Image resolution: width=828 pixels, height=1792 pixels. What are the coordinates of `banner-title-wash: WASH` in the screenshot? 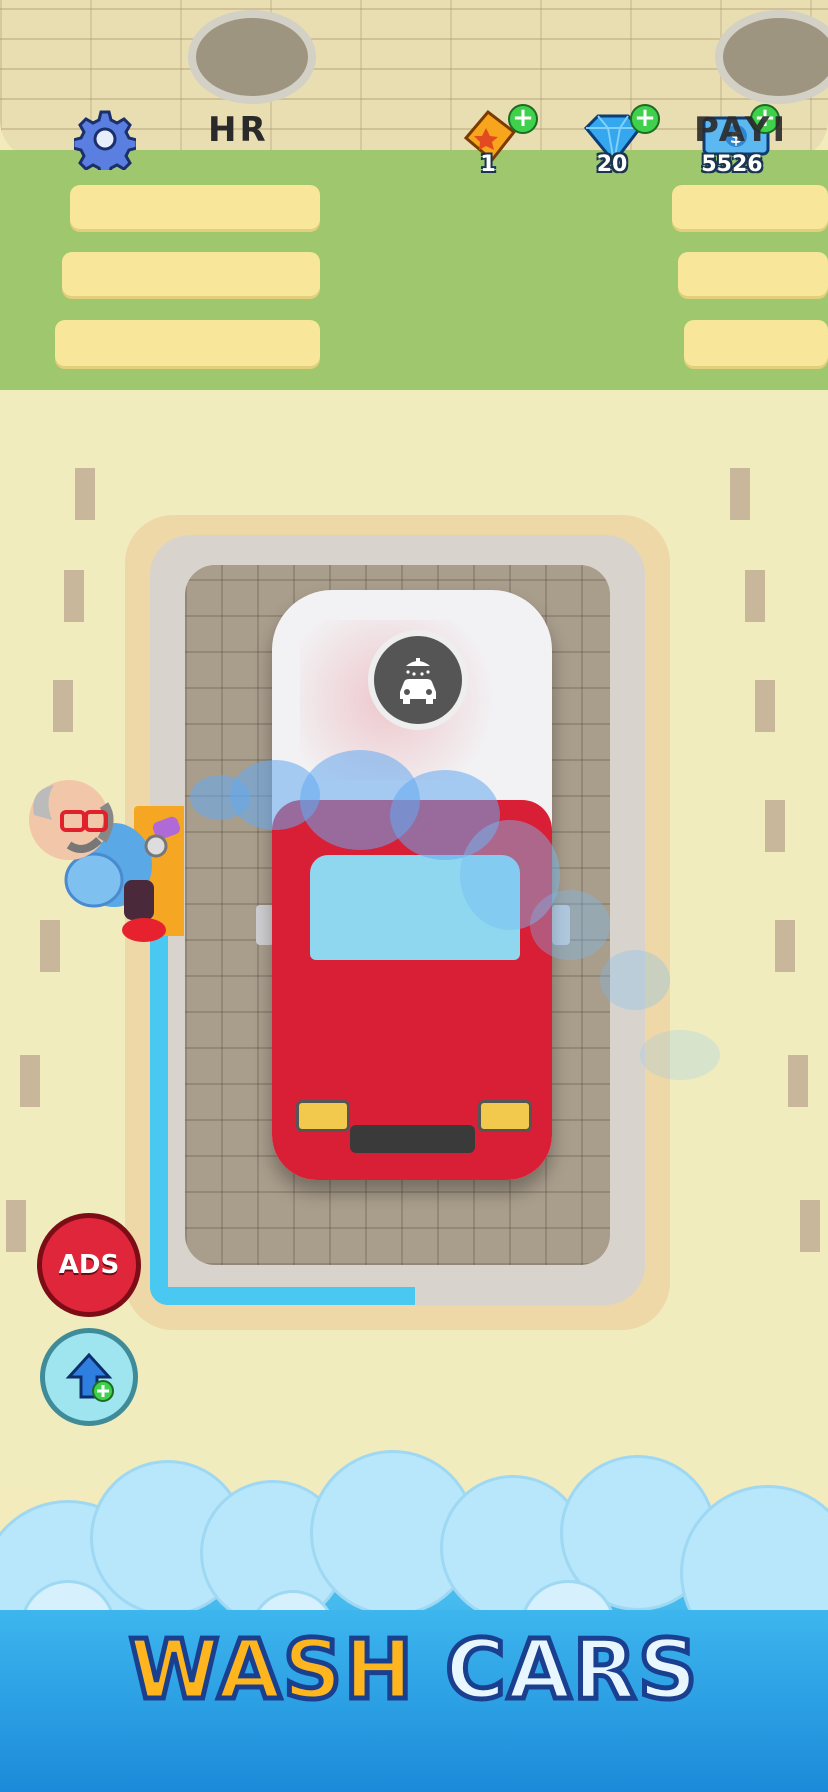 It's located at (270, 1671).